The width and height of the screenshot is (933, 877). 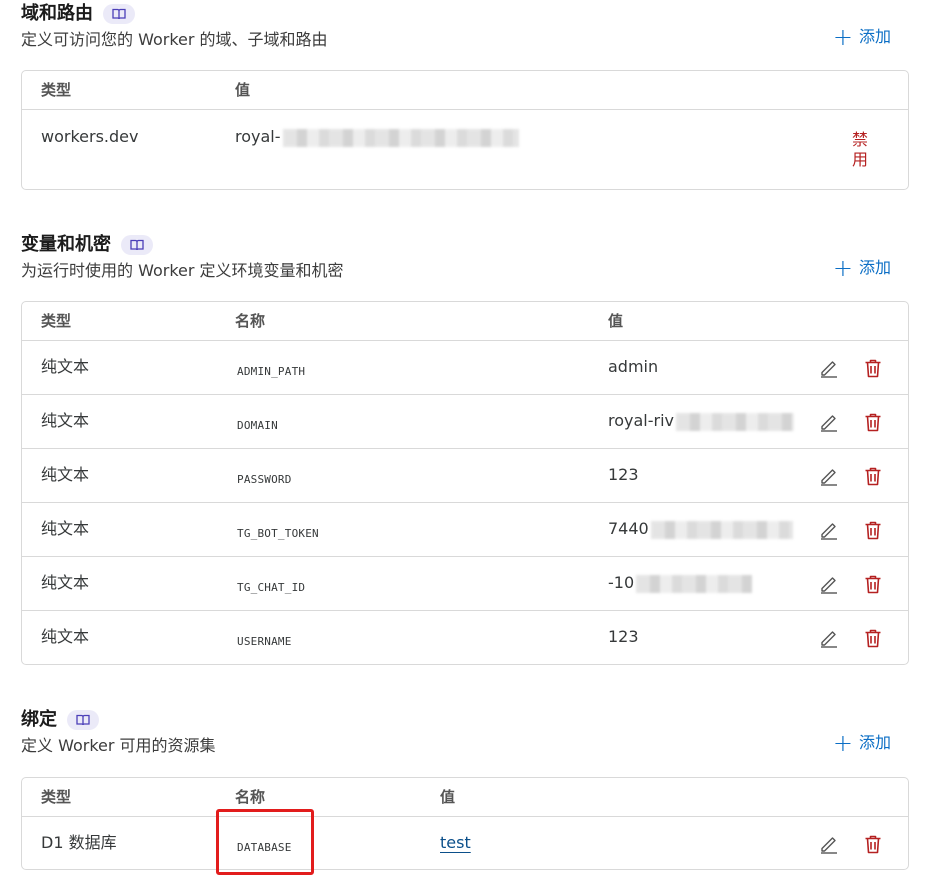 What do you see at coordinates (701, 421) in the screenshot?
I see `var-value: royal-riv` at bounding box center [701, 421].